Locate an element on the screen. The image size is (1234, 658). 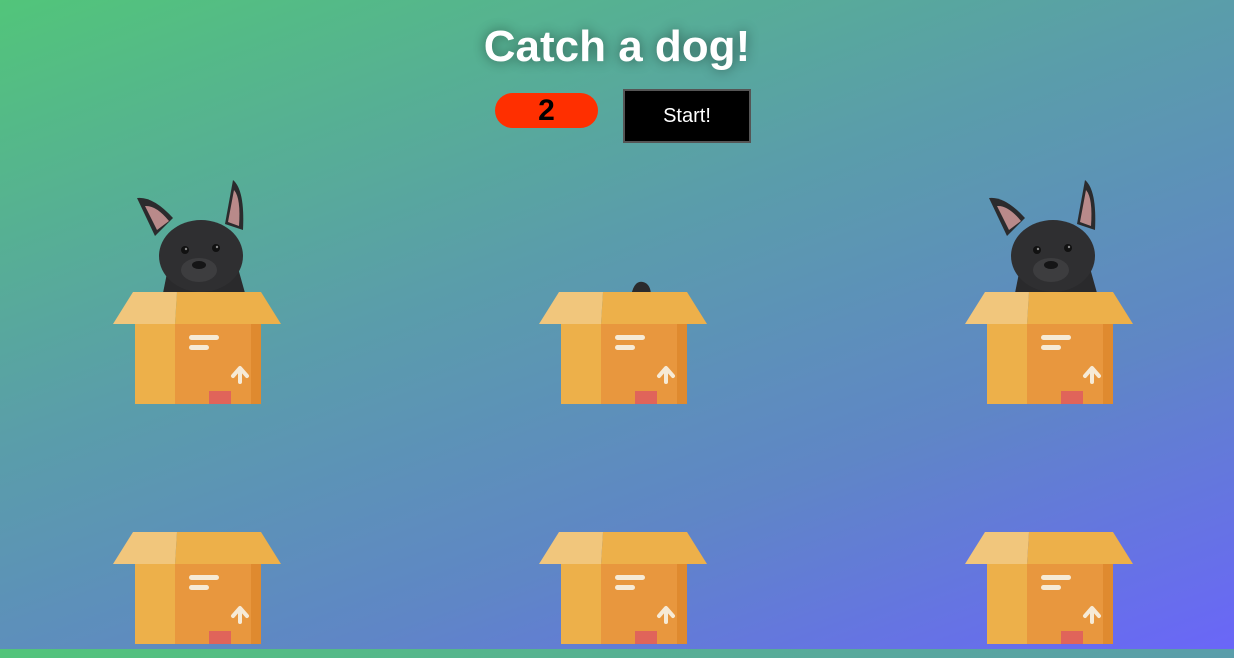
game-title: Catch a dog! is located at coordinates (617, 46).